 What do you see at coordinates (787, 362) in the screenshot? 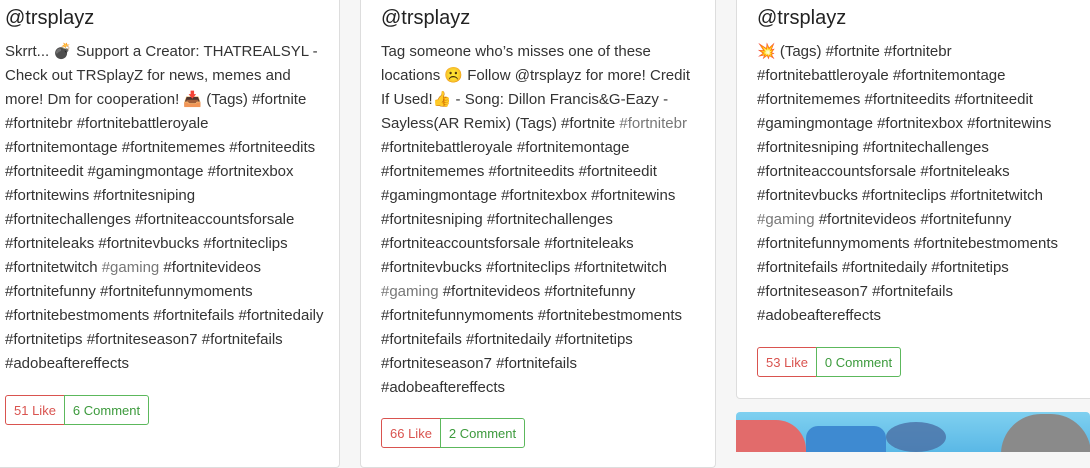
I see `like-button: 53 Like` at bounding box center [787, 362].